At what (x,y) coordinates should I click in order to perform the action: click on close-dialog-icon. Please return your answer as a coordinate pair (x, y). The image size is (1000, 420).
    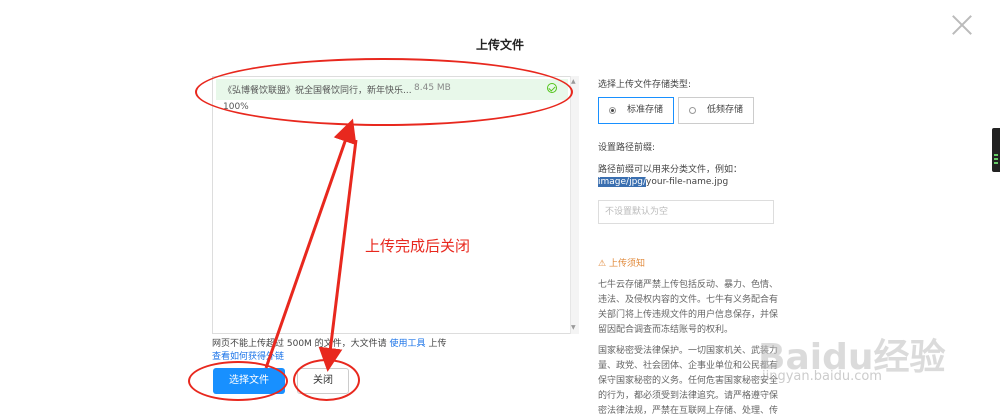
    Looking at the image, I should click on (962, 25).